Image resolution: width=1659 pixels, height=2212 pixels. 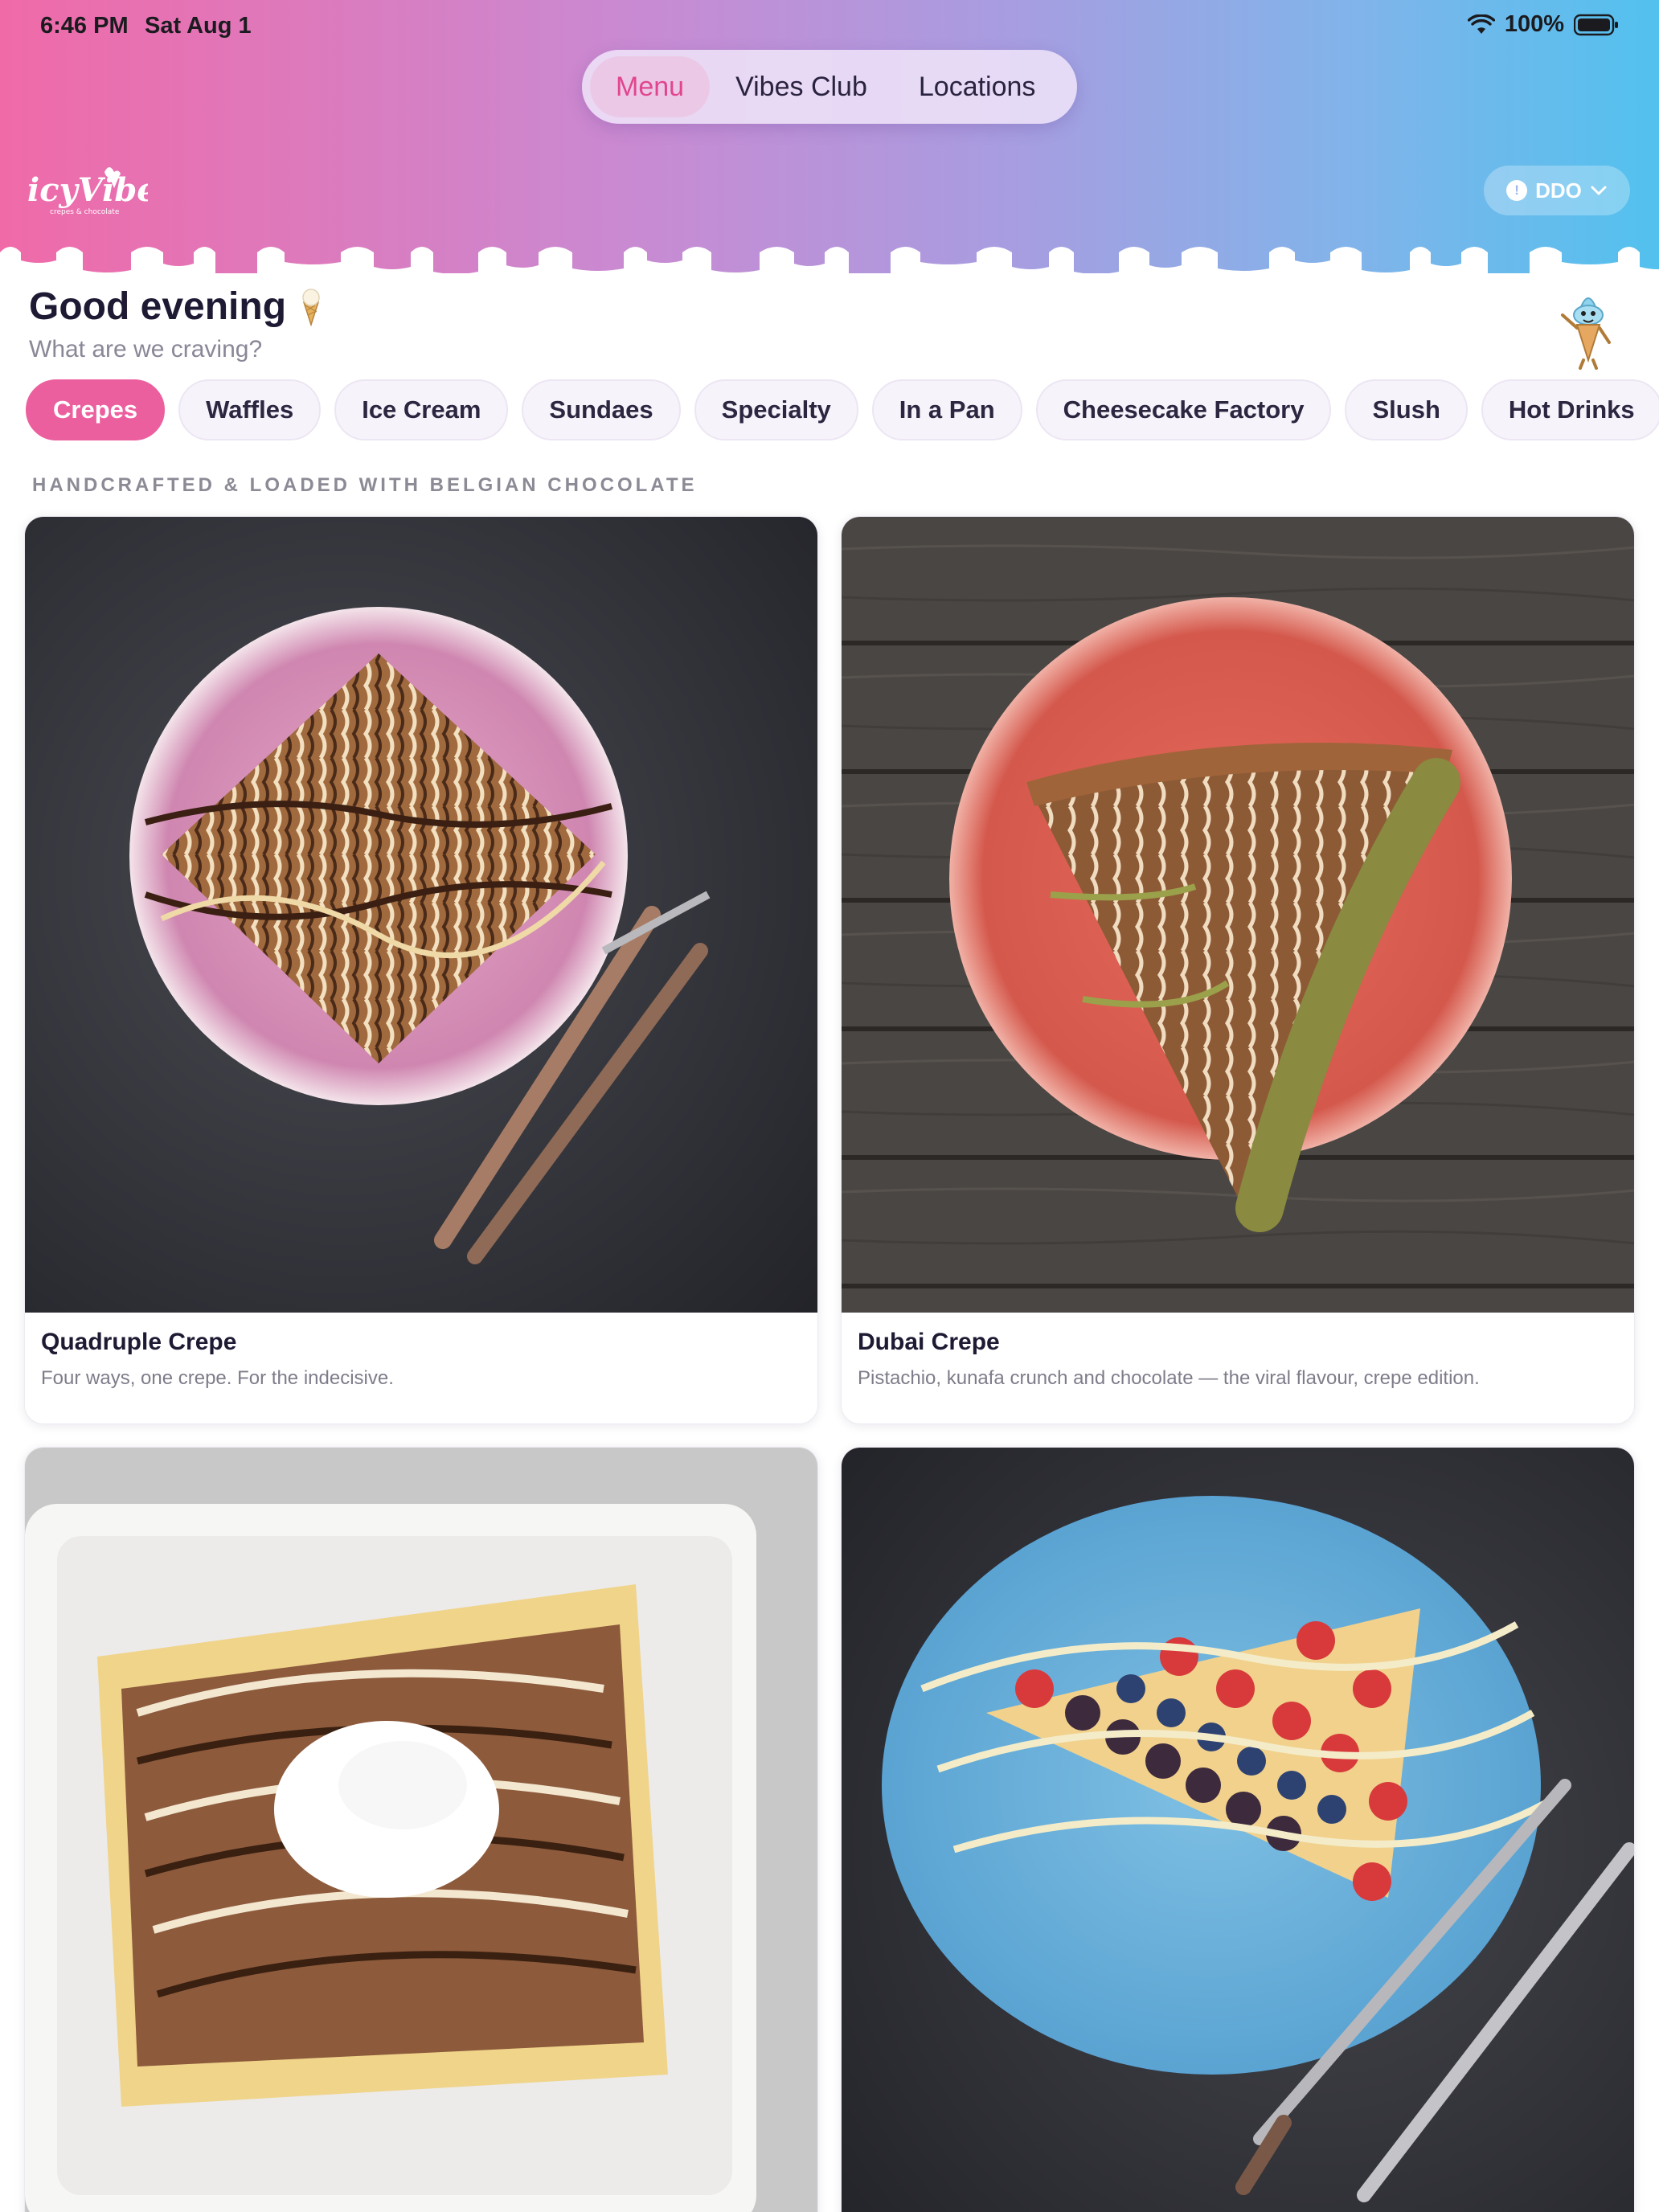 What do you see at coordinates (1599, 190) in the screenshot?
I see `chevron-down-icon` at bounding box center [1599, 190].